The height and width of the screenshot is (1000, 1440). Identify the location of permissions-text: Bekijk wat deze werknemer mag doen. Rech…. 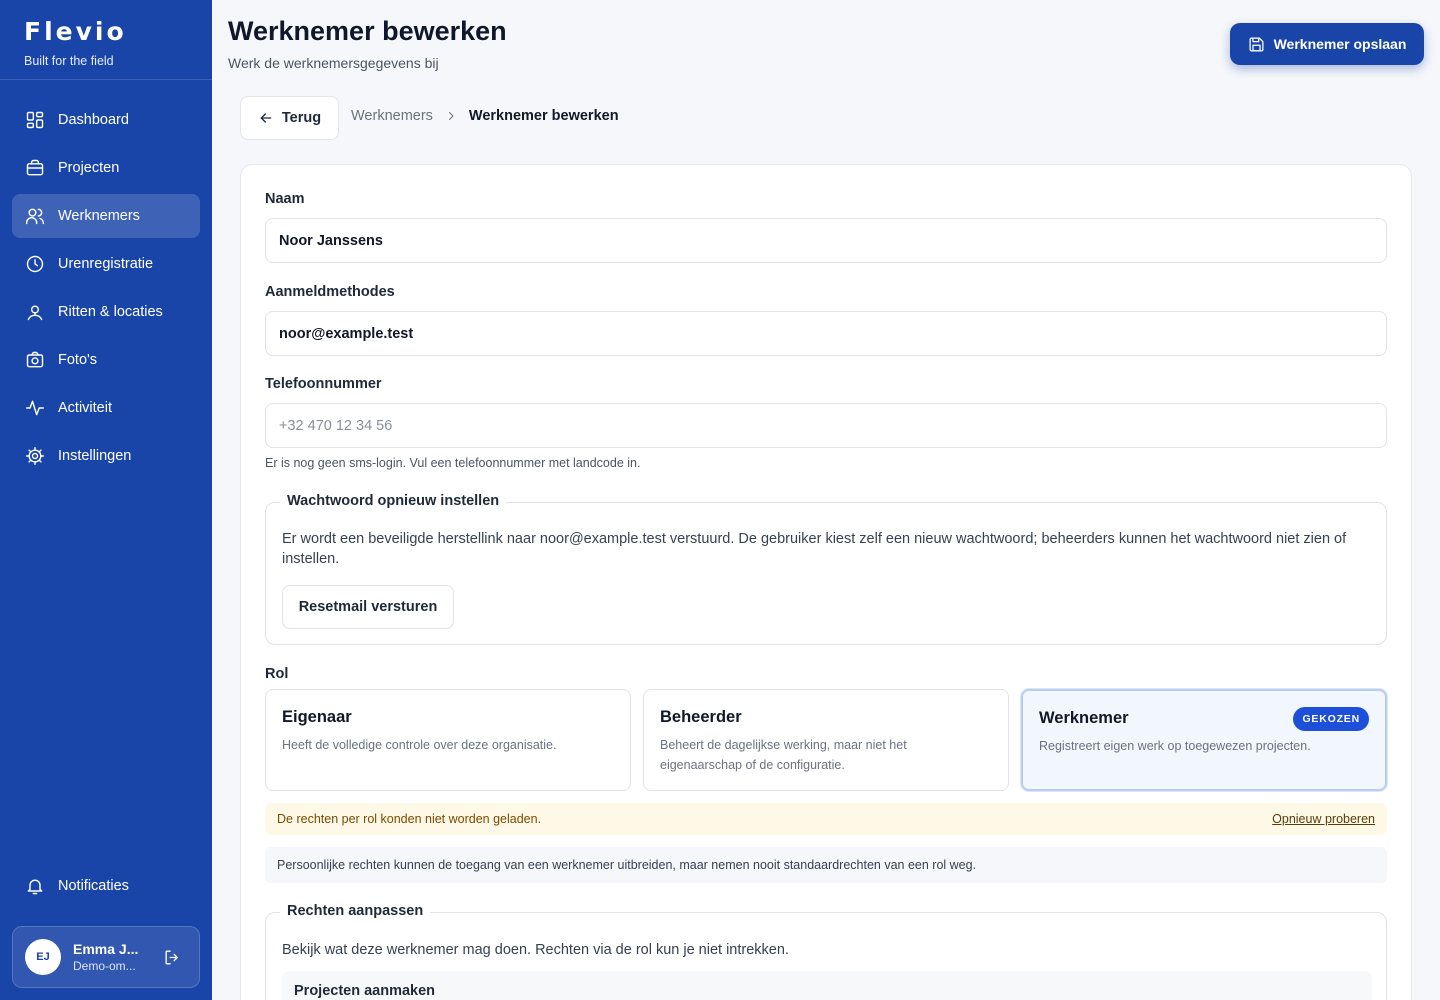
(535, 950).